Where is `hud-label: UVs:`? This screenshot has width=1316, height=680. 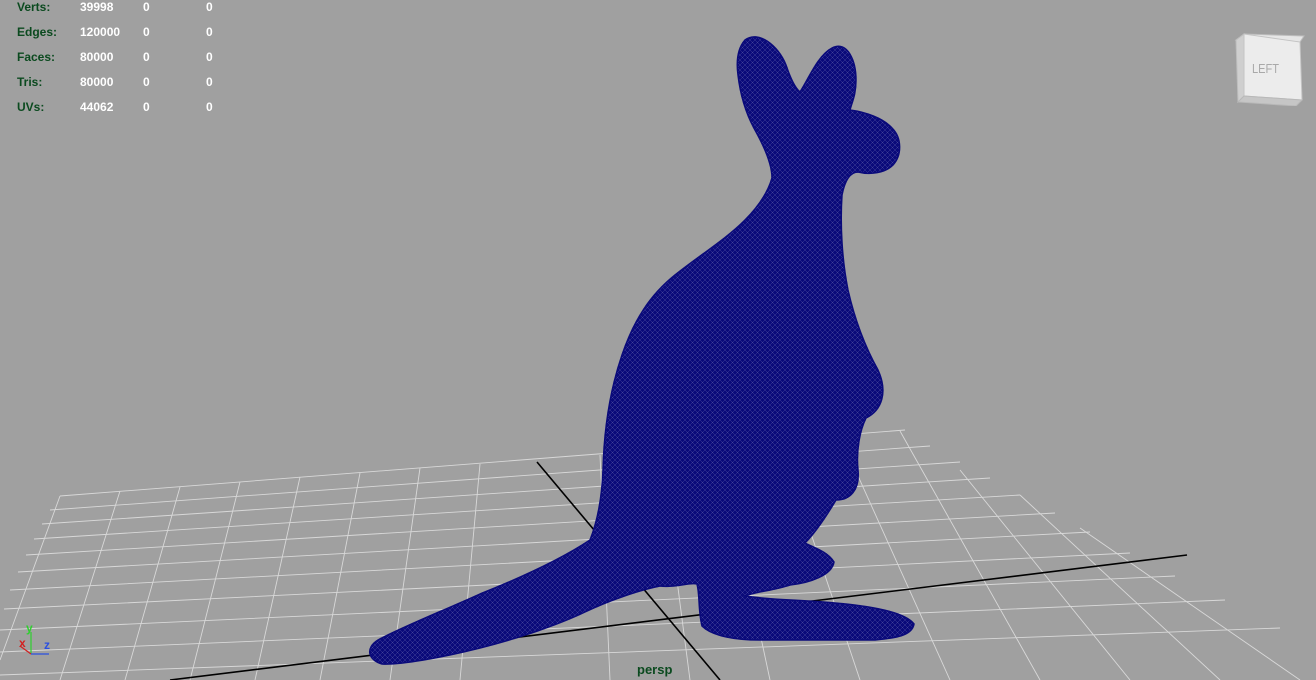 hud-label: UVs: is located at coordinates (31, 107).